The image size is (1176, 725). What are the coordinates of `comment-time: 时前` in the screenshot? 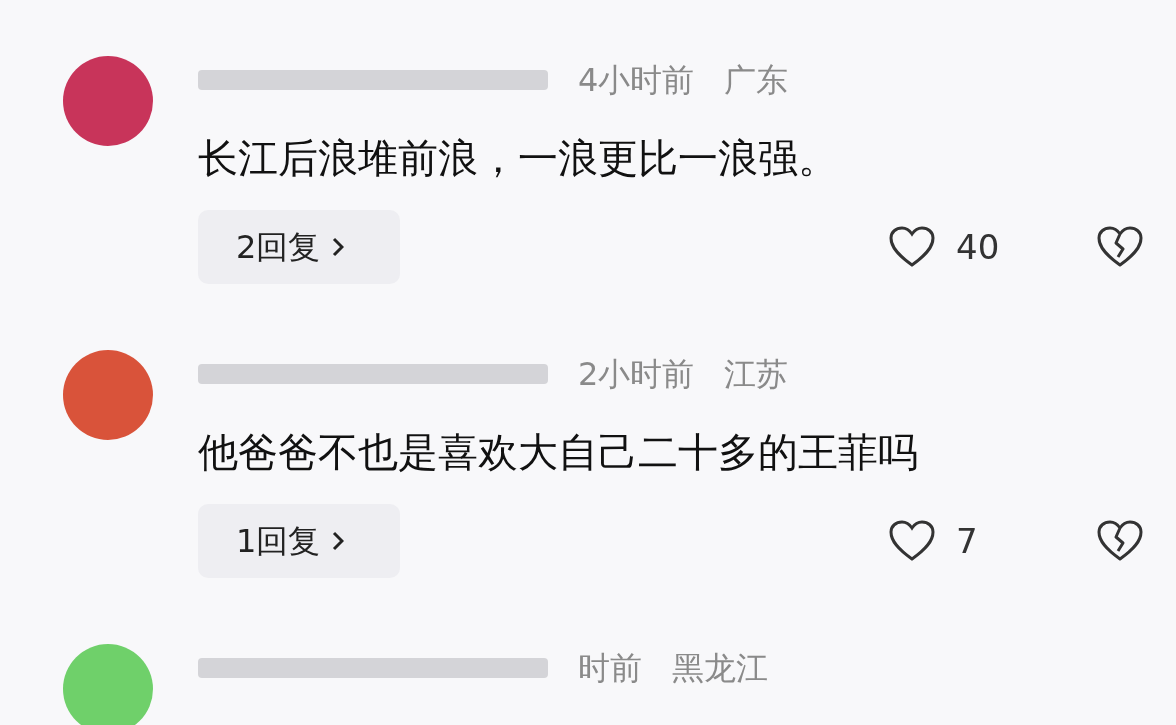 It's located at (610, 668).